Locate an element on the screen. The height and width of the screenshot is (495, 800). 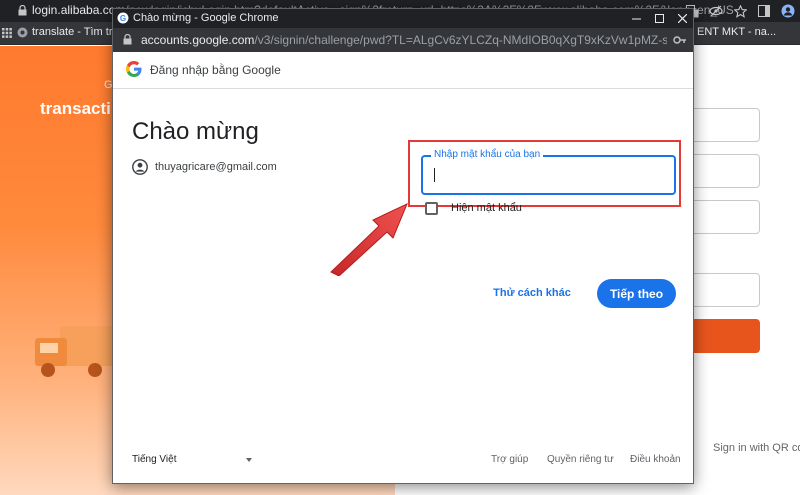
password-input: Nhập mật khẩu của bạn is located at coordinates (548, 172).